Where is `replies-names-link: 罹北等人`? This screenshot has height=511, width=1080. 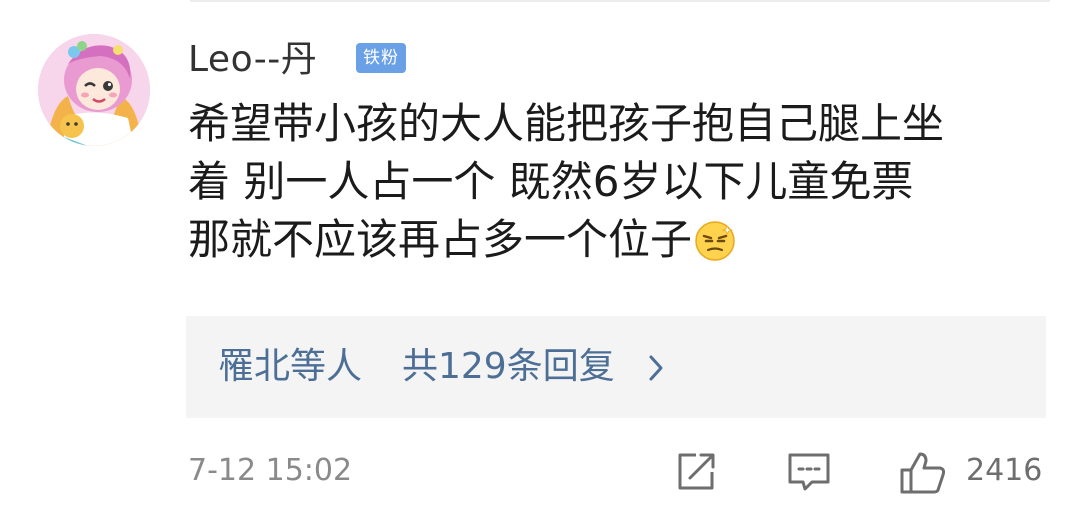 replies-names-link: 罹北等人 is located at coordinates (290, 367).